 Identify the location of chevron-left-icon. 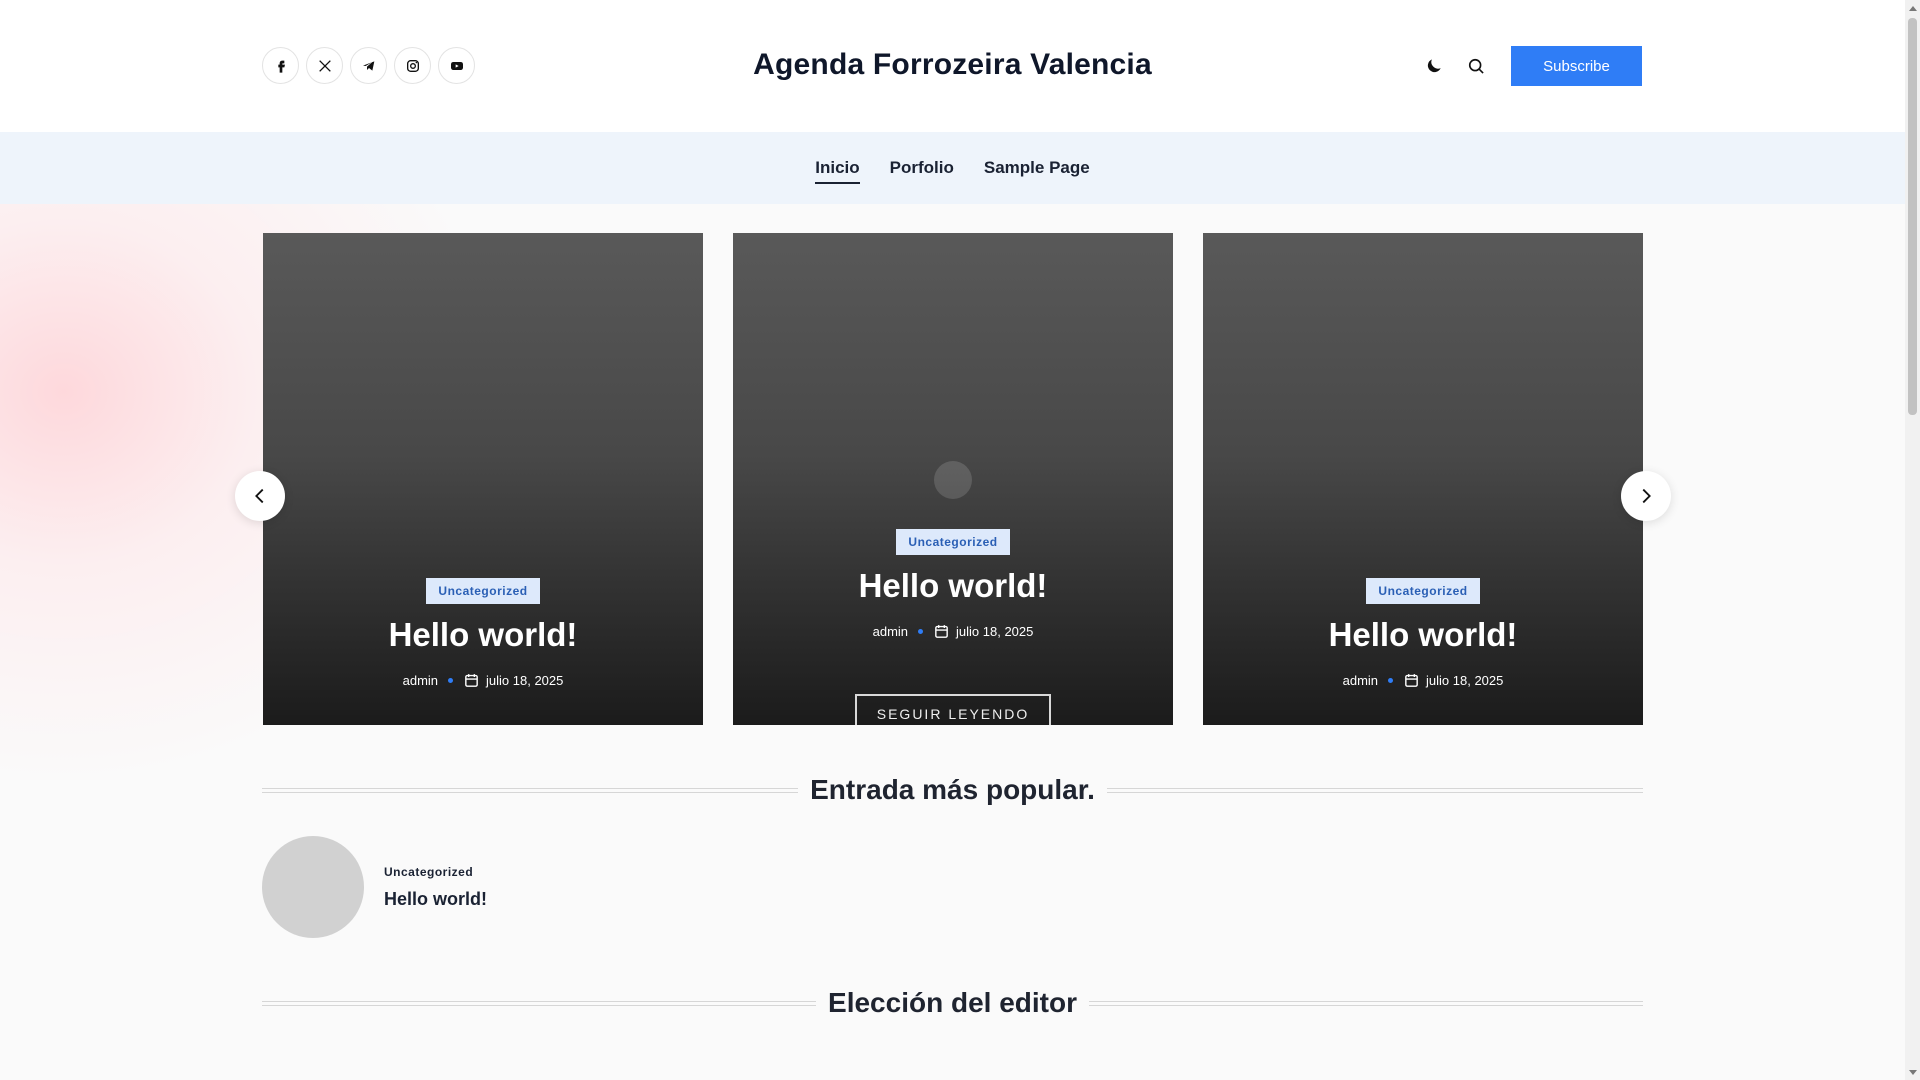
(259, 496).